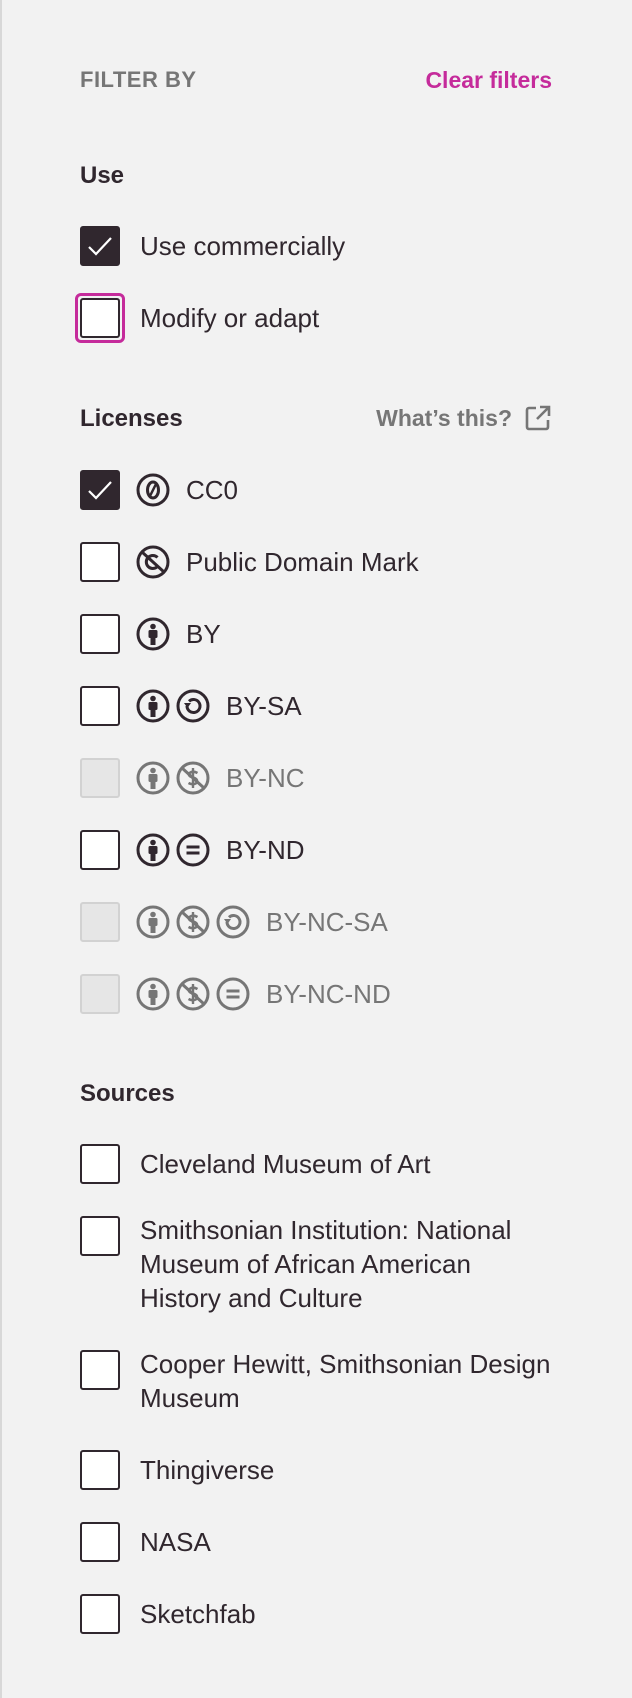  What do you see at coordinates (100, 1370) in the screenshot?
I see `source-cooper-hewitt-checkbox` at bounding box center [100, 1370].